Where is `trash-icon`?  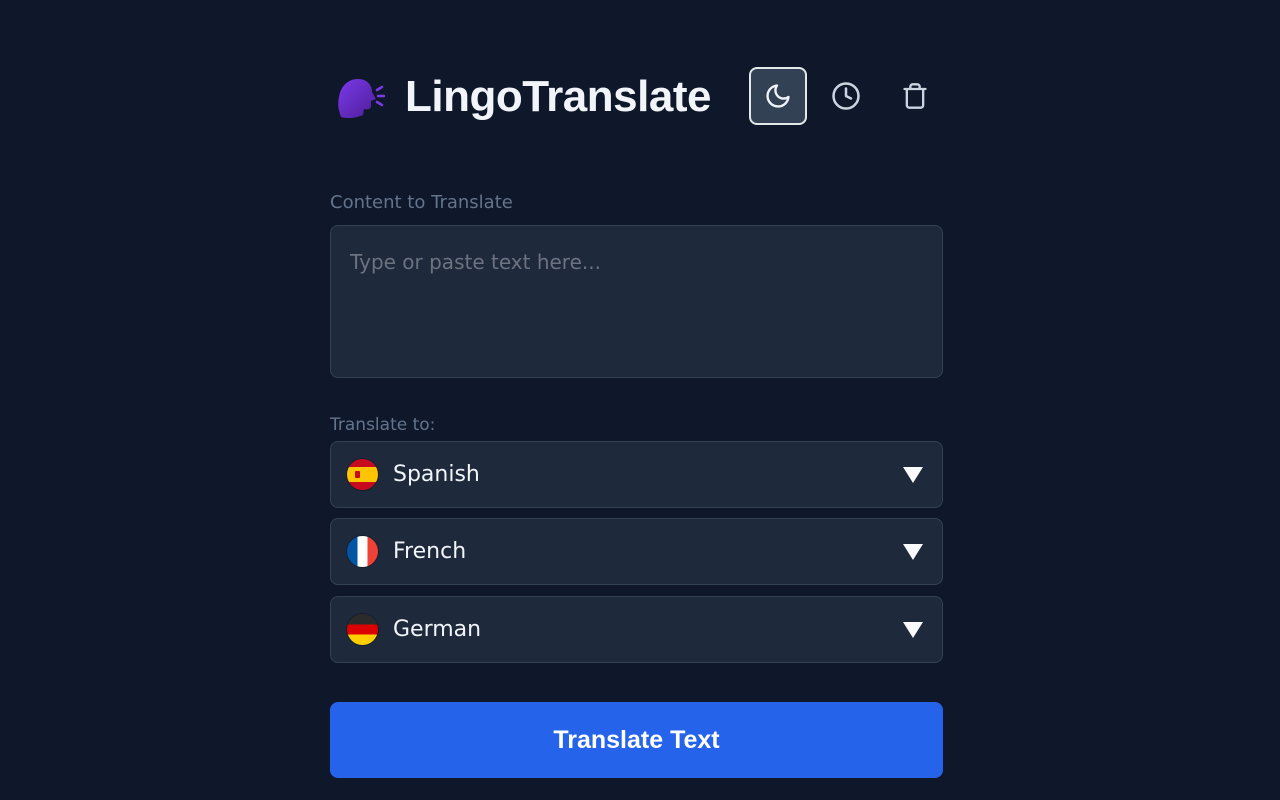 trash-icon is located at coordinates (915, 96).